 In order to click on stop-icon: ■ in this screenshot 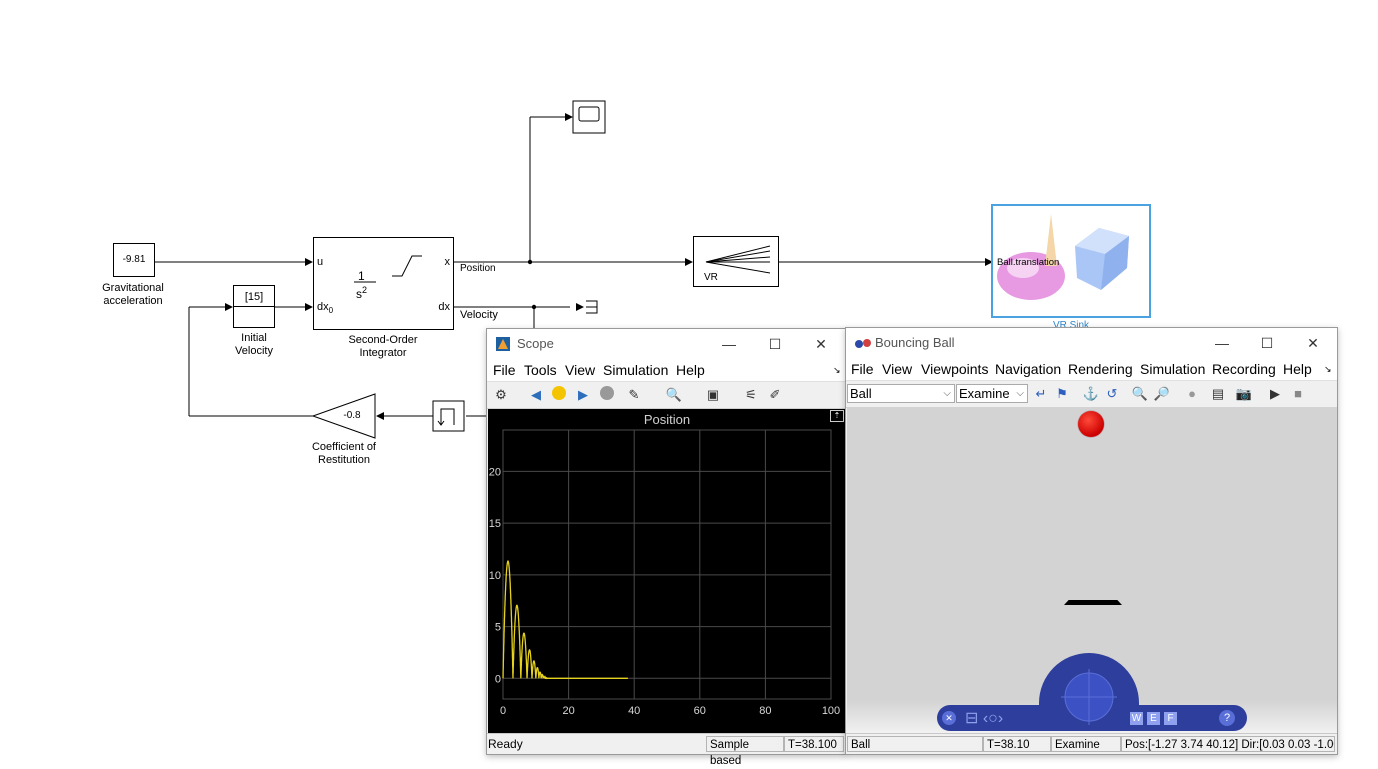, I will do `click(1298, 394)`.